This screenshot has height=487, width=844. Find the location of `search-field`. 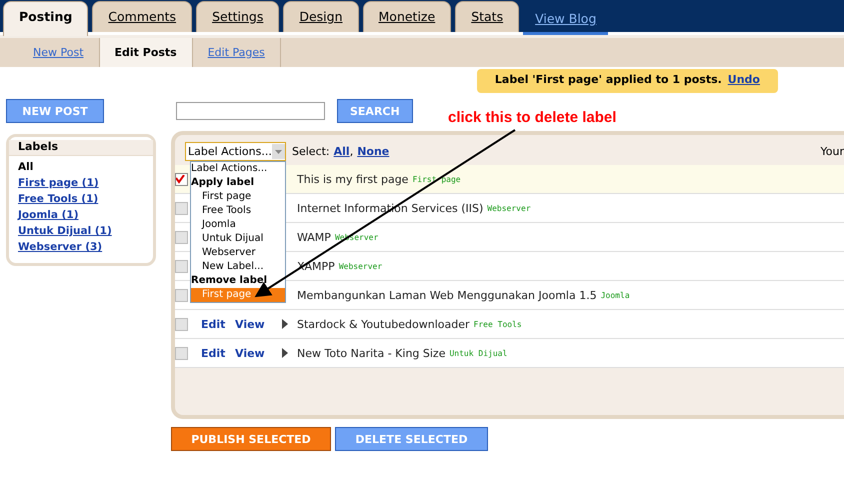

search-field is located at coordinates (250, 111).